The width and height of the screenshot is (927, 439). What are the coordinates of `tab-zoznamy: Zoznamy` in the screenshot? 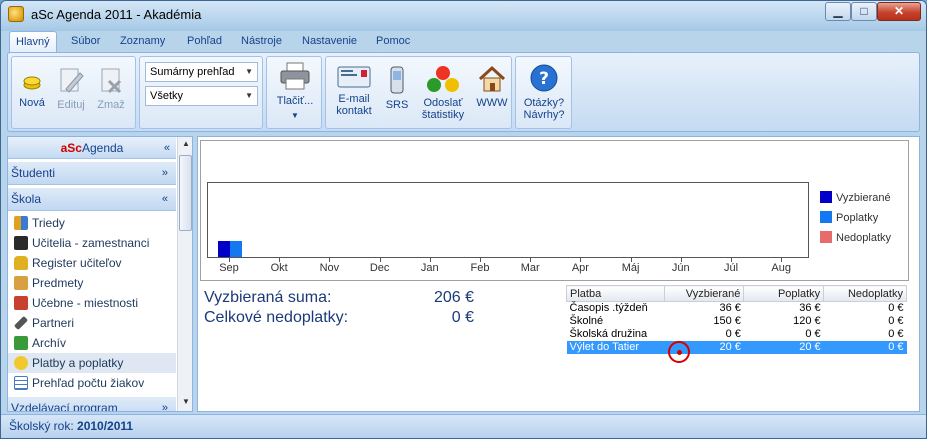 It's located at (142, 42).